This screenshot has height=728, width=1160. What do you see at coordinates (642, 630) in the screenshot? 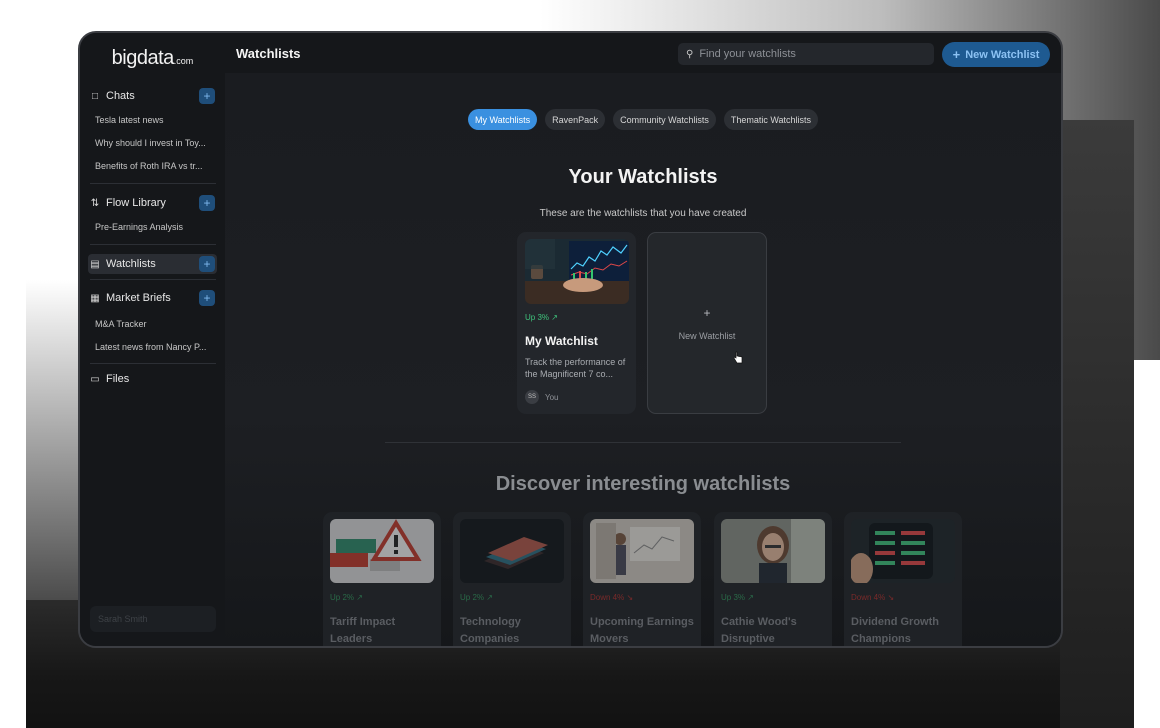
I see `discover-title: Upcoming Earnings Movers` at bounding box center [642, 630].